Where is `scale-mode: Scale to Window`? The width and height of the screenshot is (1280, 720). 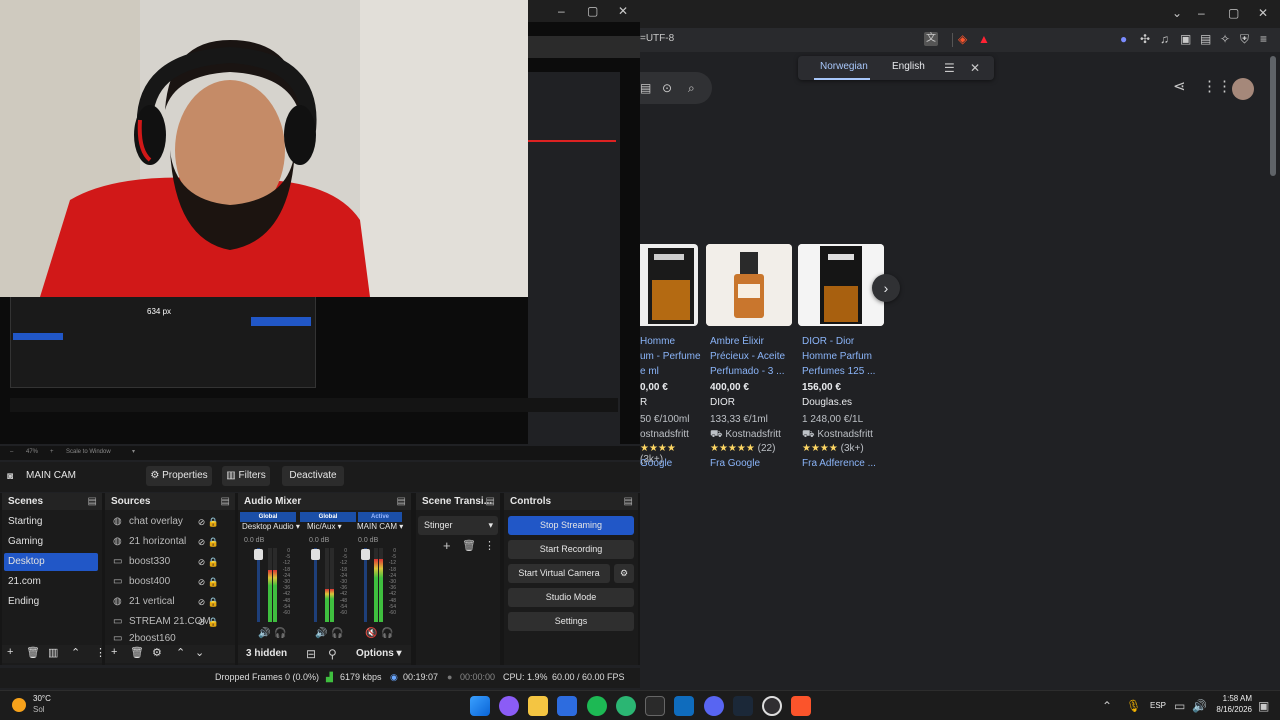 scale-mode: Scale to Window is located at coordinates (88, 452).